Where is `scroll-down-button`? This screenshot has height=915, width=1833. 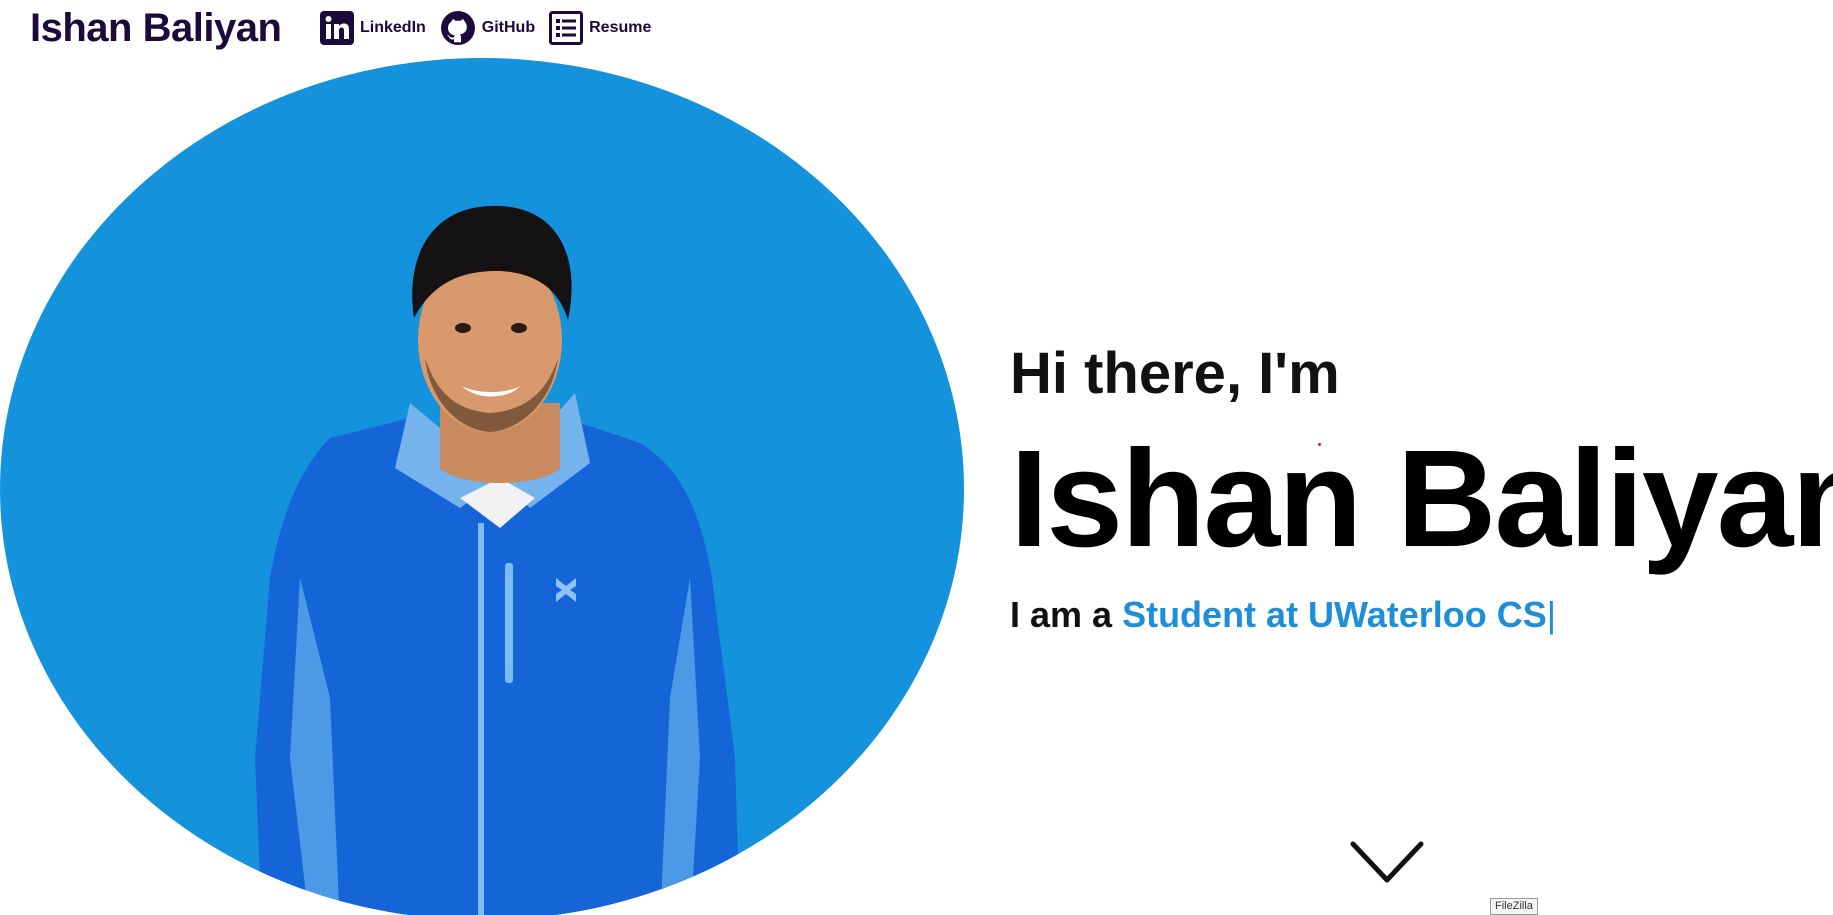
scroll-down-button is located at coordinates (1387, 863).